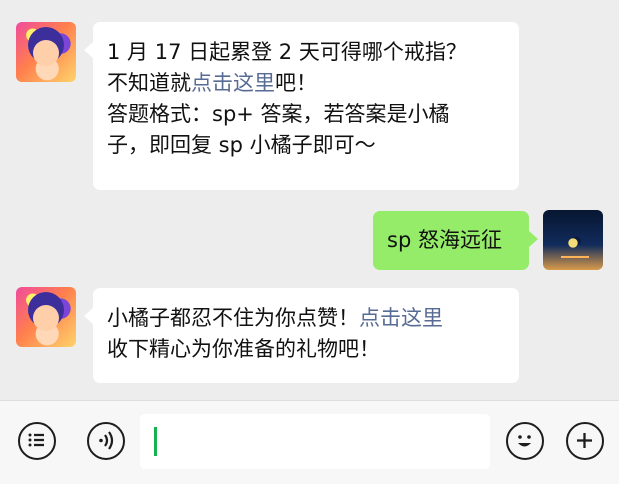 This screenshot has width=619, height=484. Describe the element at coordinates (301, 335) in the screenshot. I see `message-bubble: 小橘子都忍不住为你点赞！点击这里 收下精心为你准备的礼物吧！` at that location.